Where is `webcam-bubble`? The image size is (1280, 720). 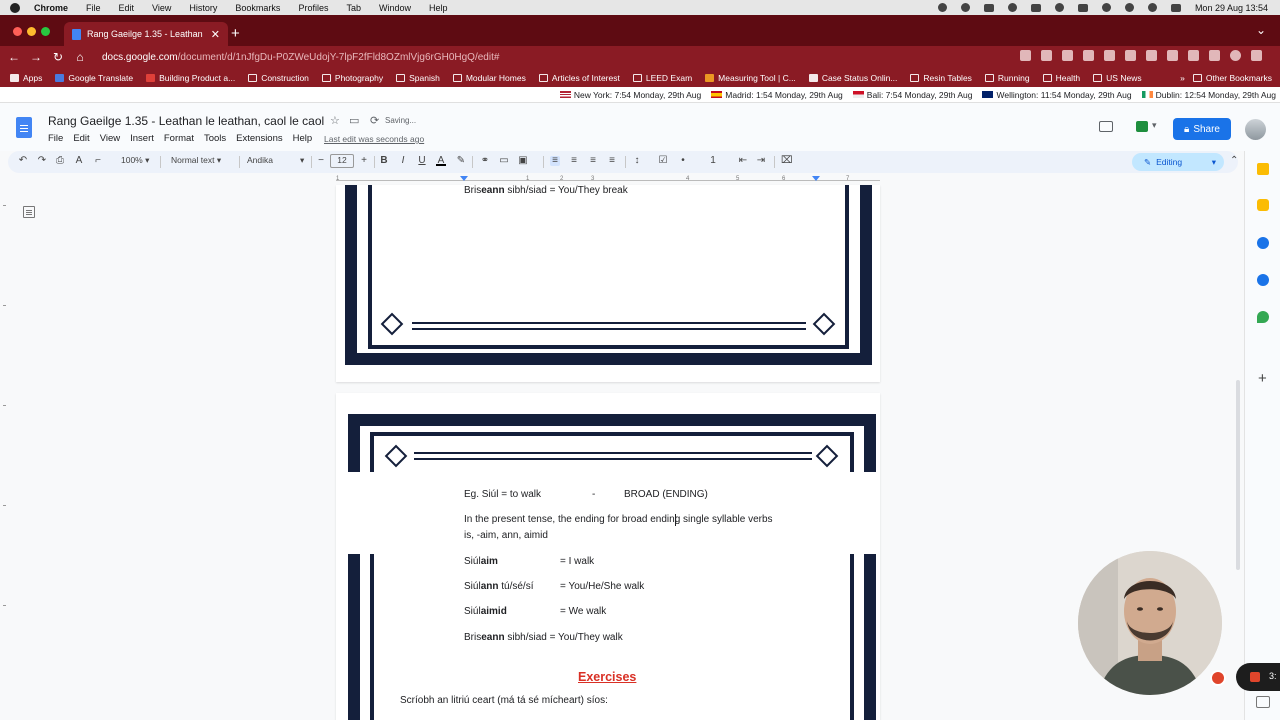
webcam-bubble is located at coordinates (1150, 623).